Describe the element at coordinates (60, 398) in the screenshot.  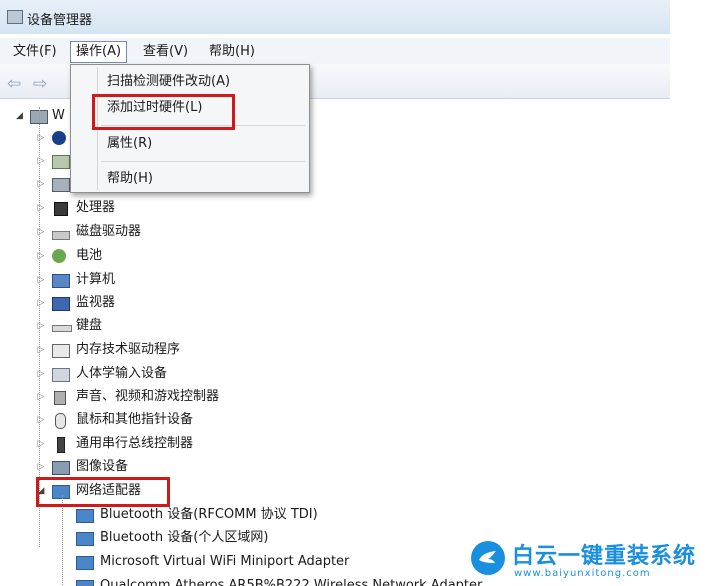
I see `speaker-icon` at that location.